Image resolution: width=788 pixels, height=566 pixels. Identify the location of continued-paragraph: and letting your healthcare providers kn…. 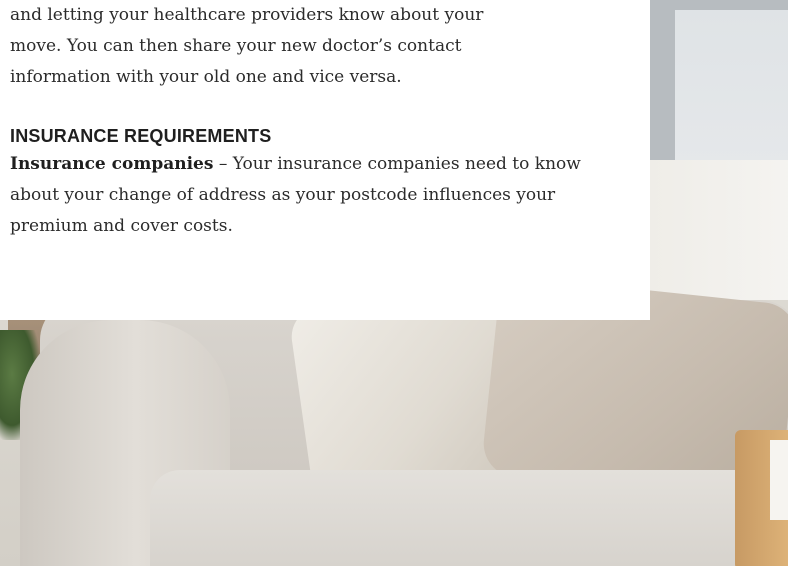
(320, 46).